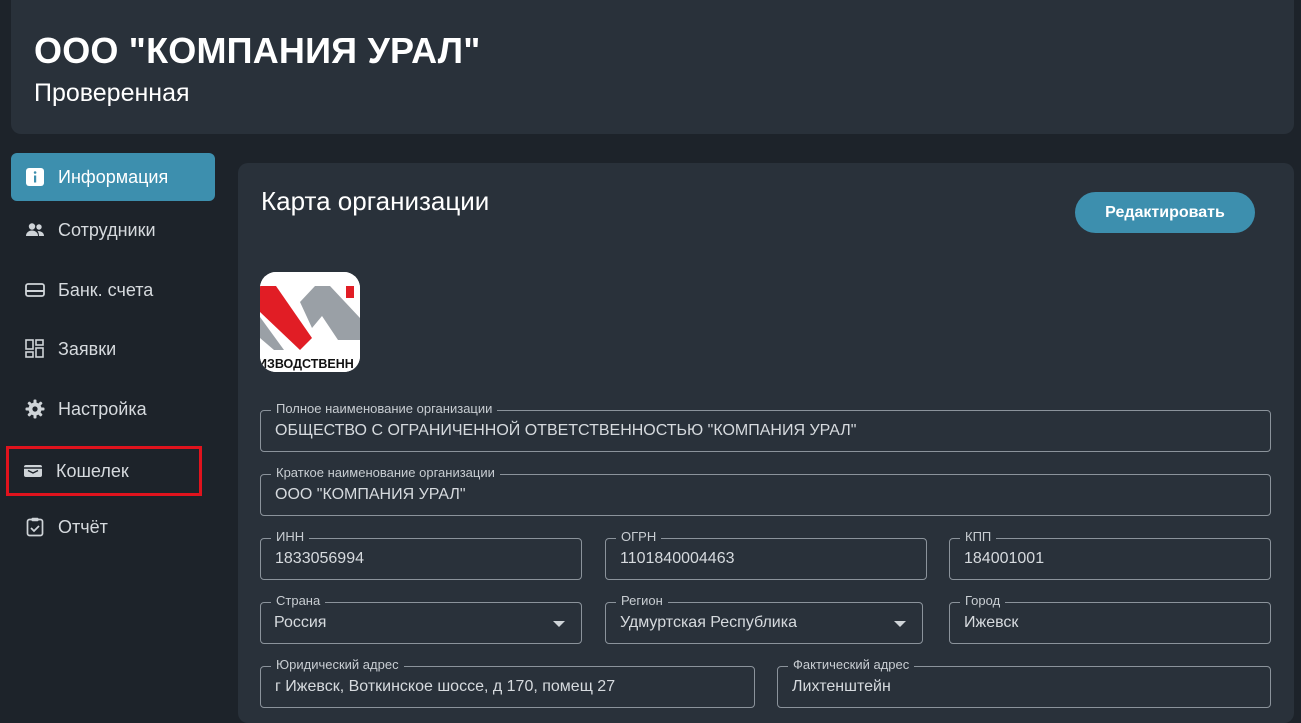 The height and width of the screenshot is (723, 1301). Describe the element at coordinates (677, 558) in the screenshot. I see `field-value: 1101840004463` at that location.